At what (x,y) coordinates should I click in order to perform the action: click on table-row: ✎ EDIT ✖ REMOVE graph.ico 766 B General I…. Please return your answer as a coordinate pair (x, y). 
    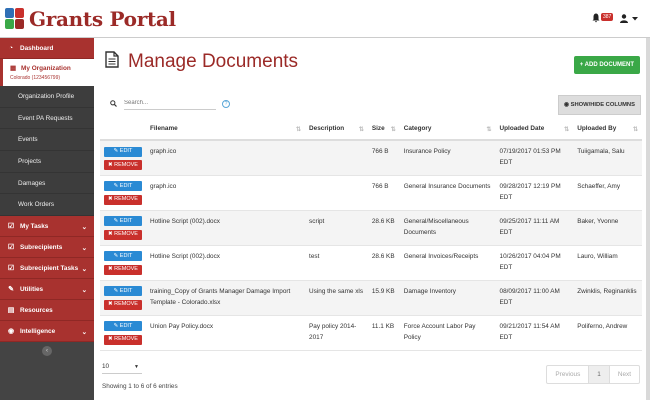
    Looking at the image, I should click on (371, 193).